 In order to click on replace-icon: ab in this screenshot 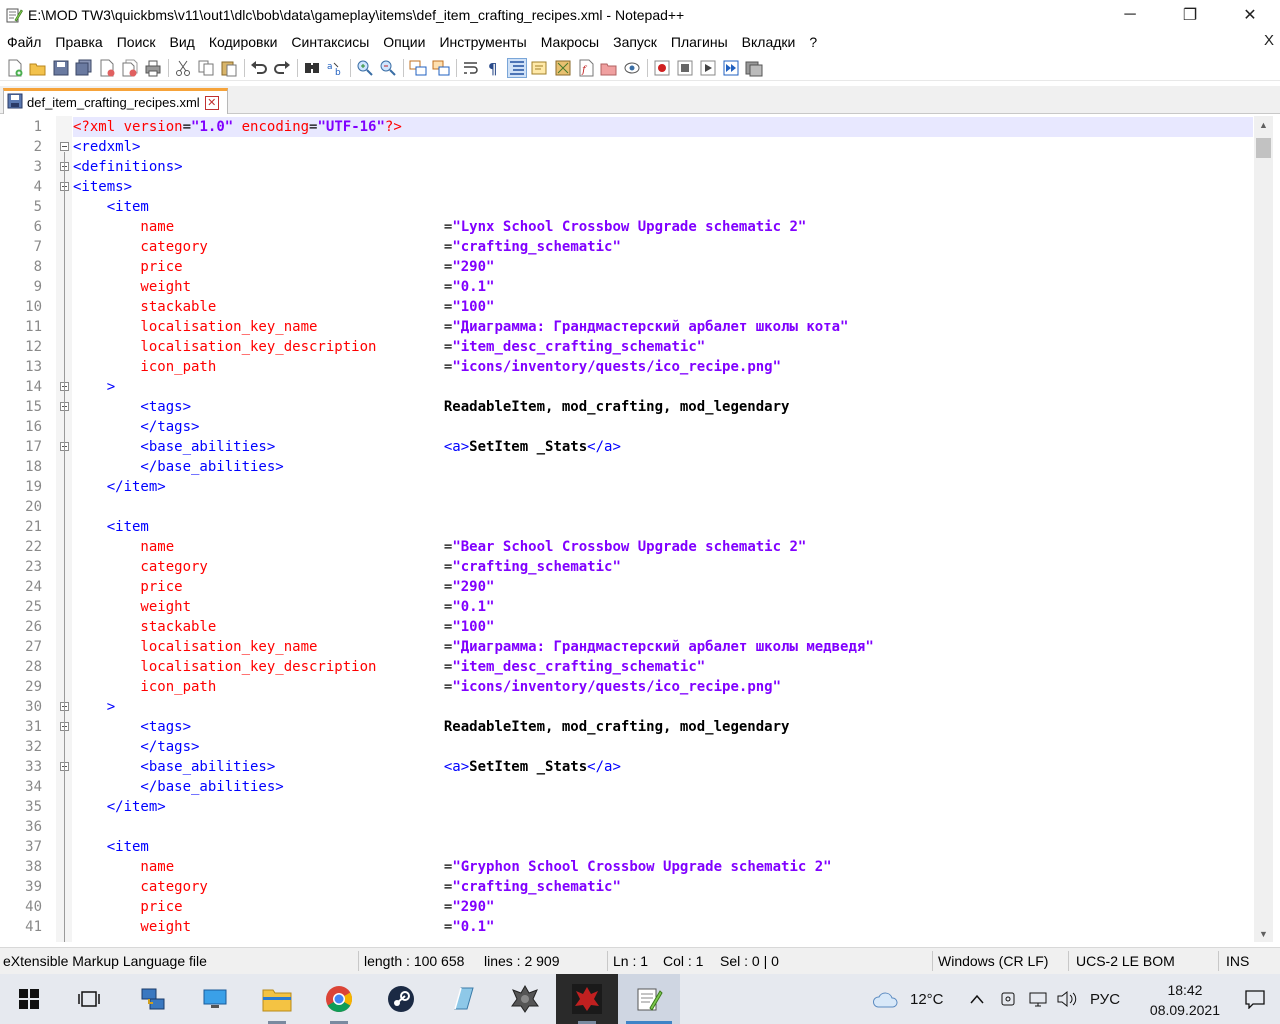, I will do `click(335, 68)`.